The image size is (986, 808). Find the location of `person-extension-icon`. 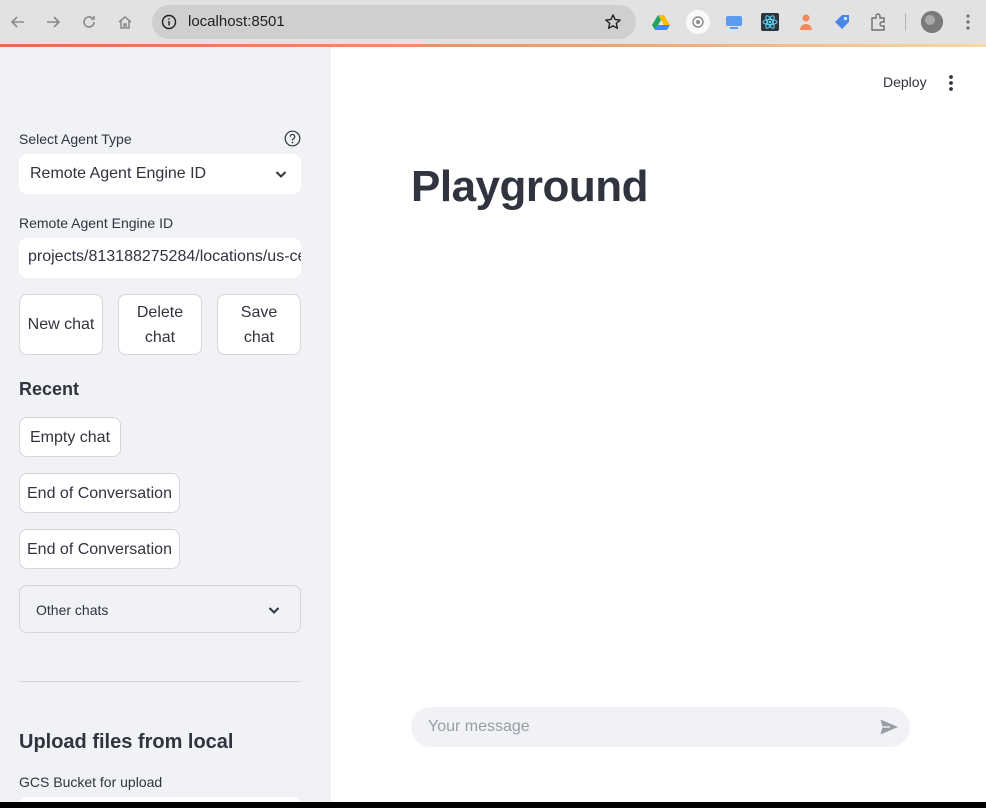

person-extension-icon is located at coordinates (806, 22).